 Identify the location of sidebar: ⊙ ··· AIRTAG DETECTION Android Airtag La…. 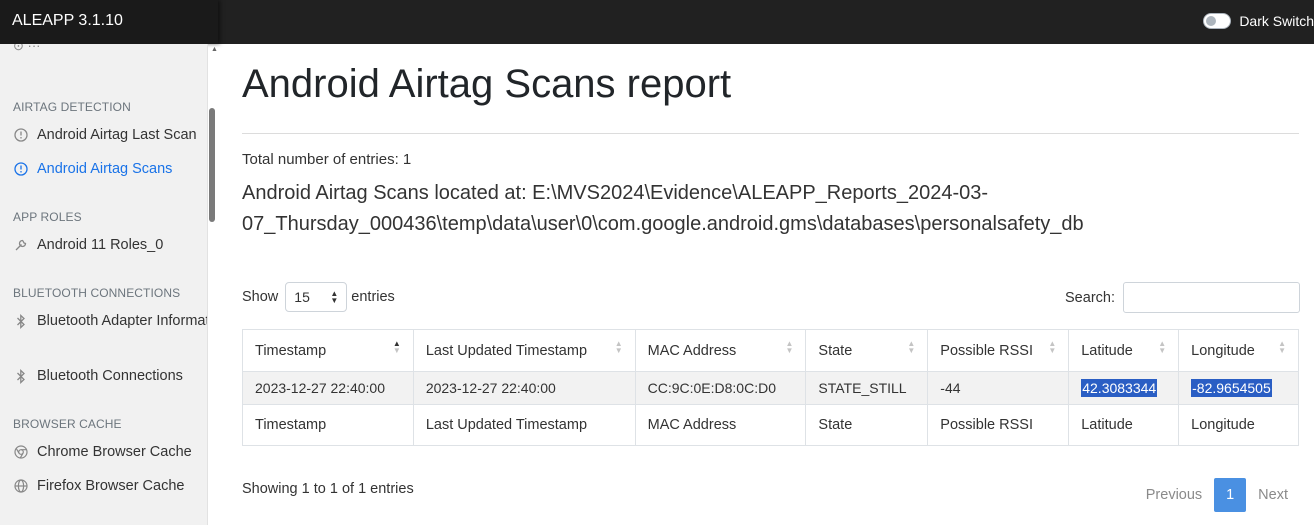
(104, 284).